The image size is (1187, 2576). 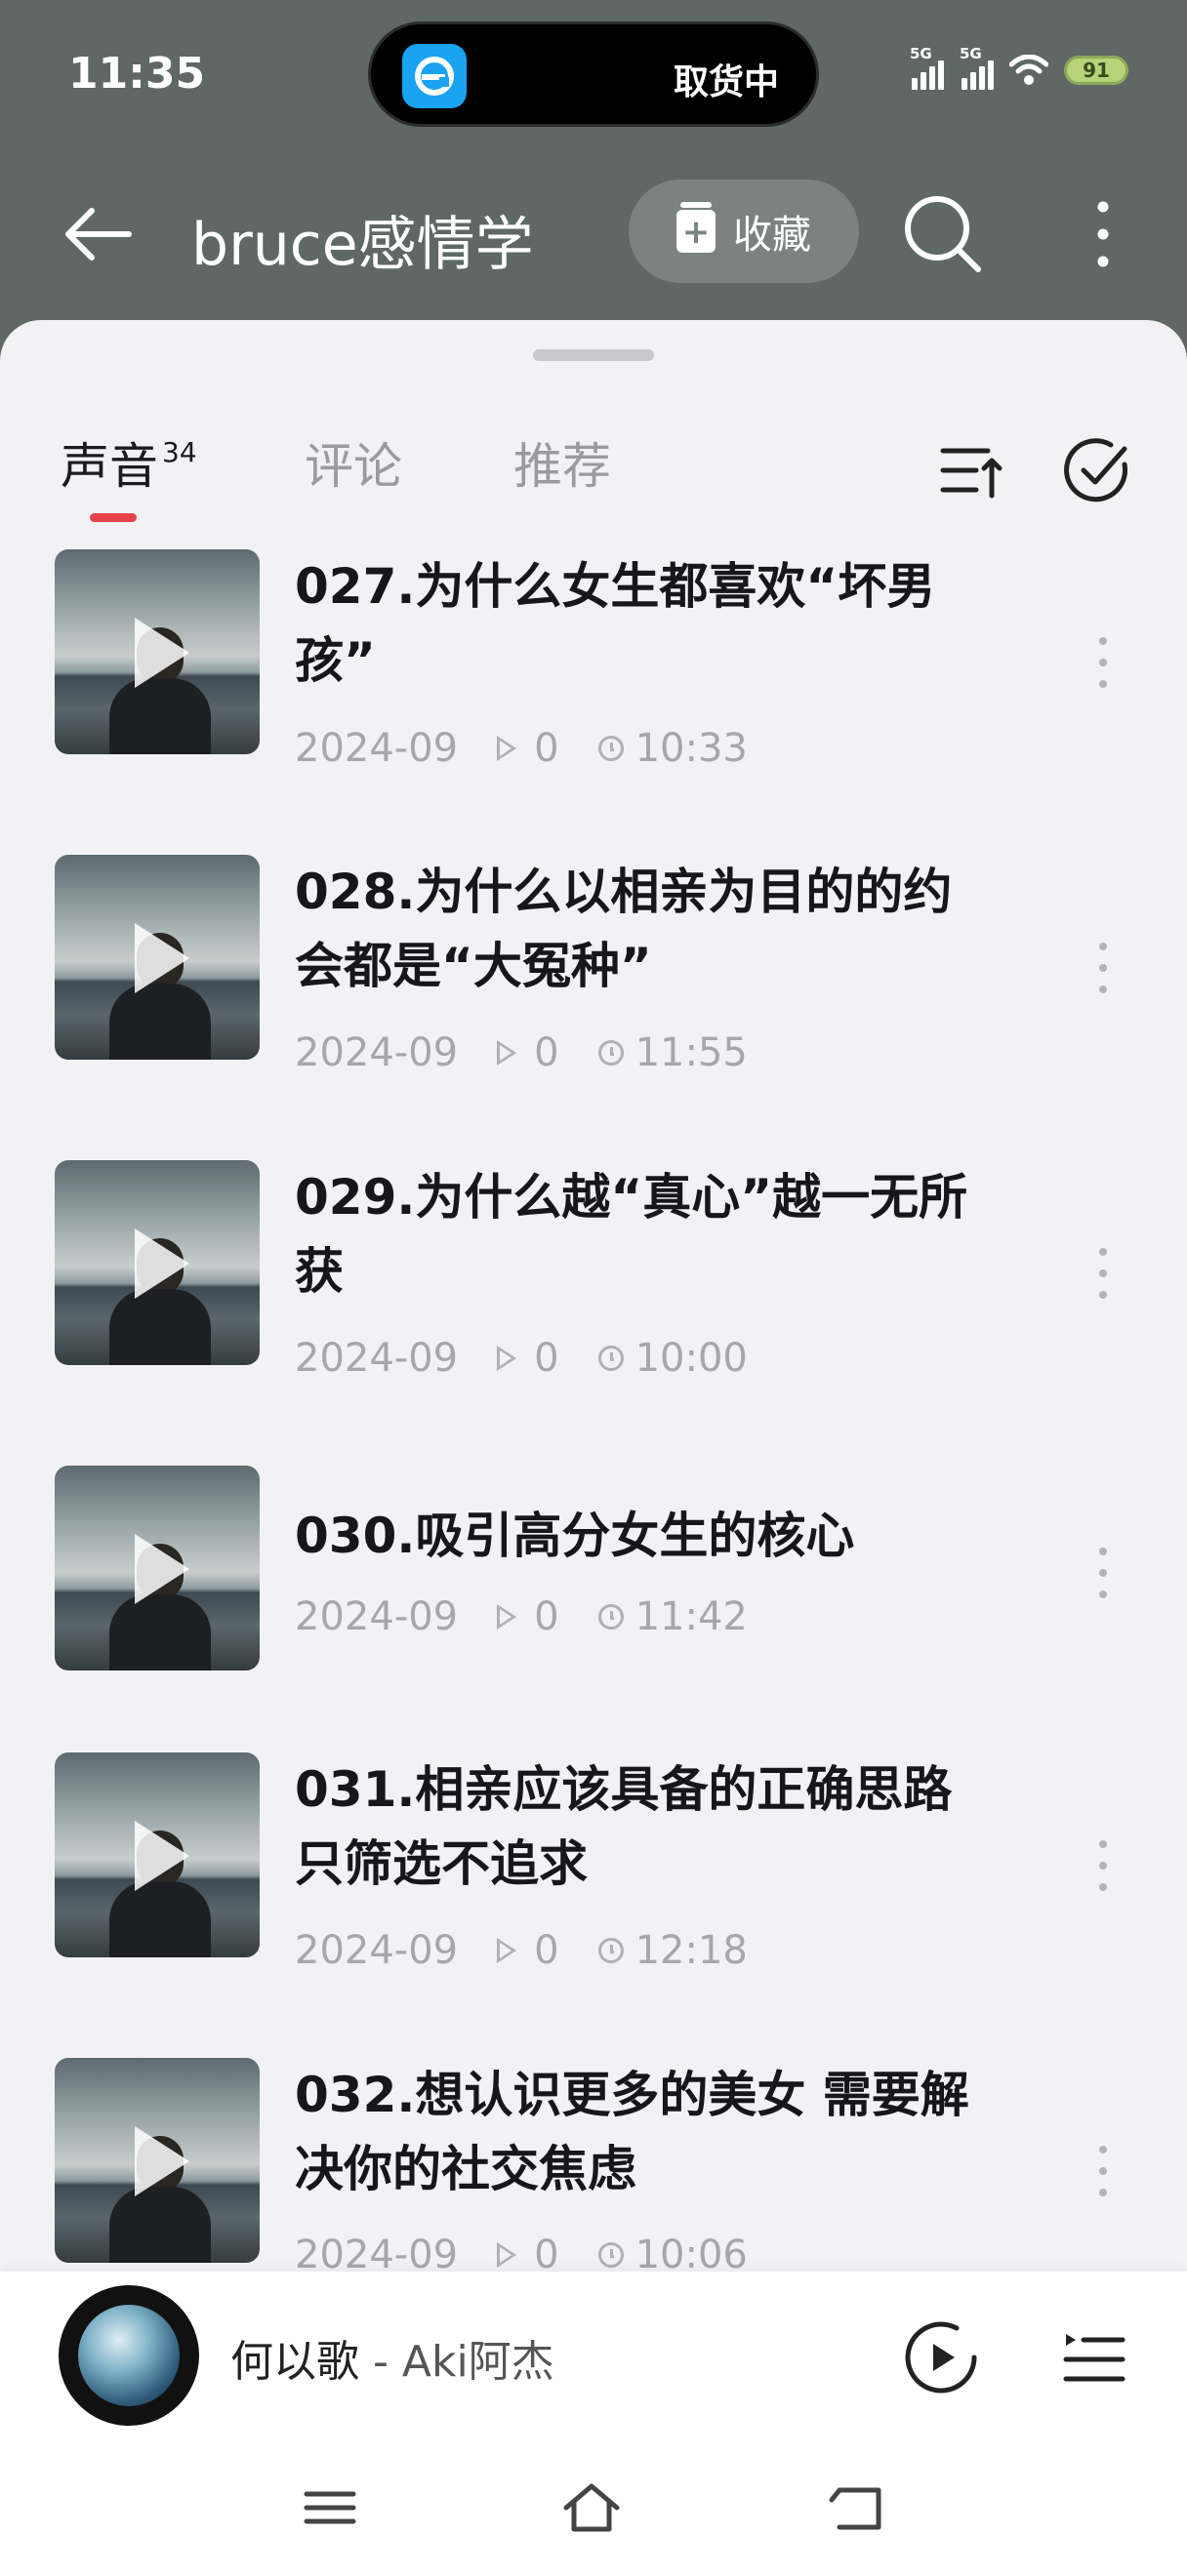 What do you see at coordinates (691, 1052) in the screenshot?
I see `episode-duration: 11:55` at bounding box center [691, 1052].